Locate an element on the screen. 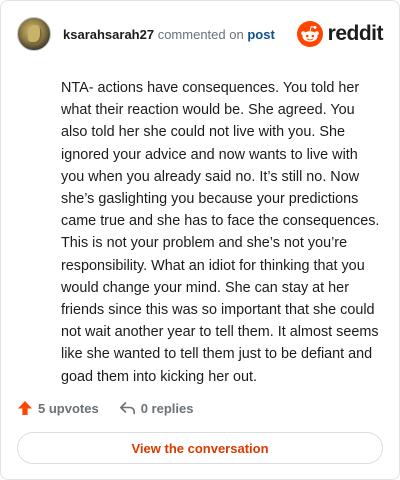 This screenshot has width=400, height=480. action-text: commented on is located at coordinates (200, 34).